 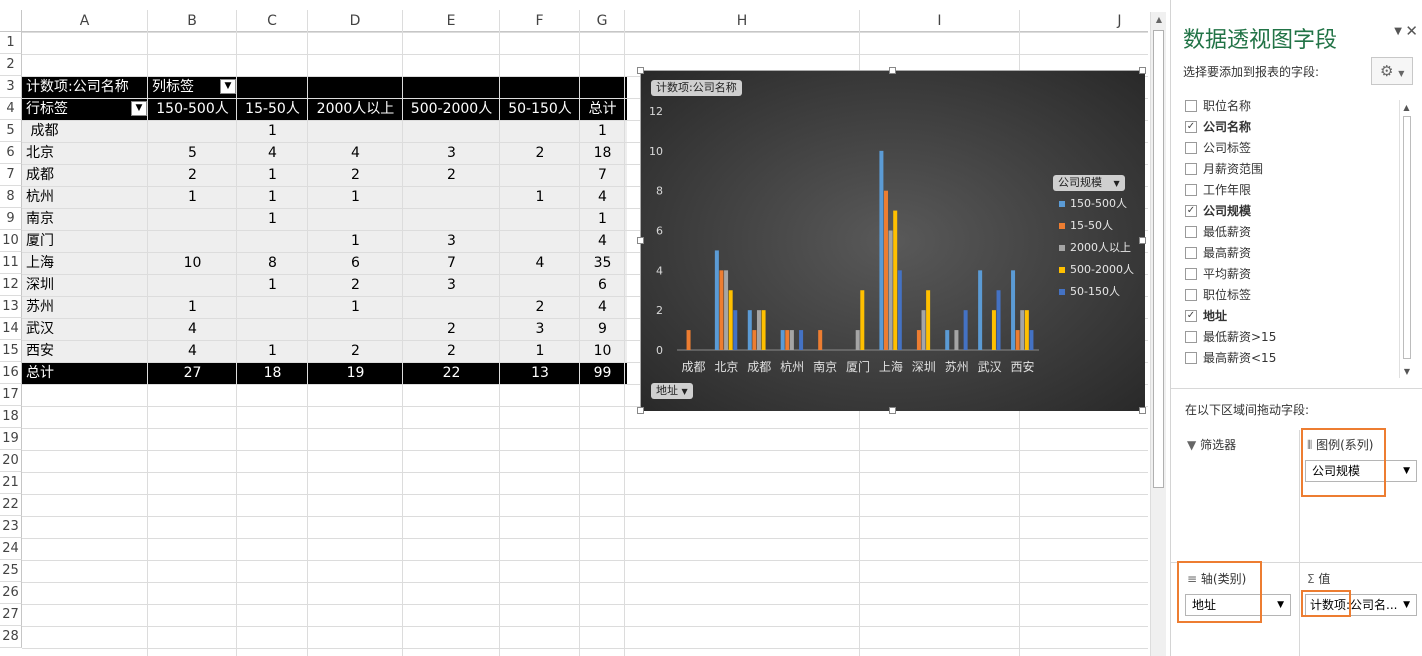 What do you see at coordinates (11, 263) in the screenshot?
I see `row-header: 11` at bounding box center [11, 263].